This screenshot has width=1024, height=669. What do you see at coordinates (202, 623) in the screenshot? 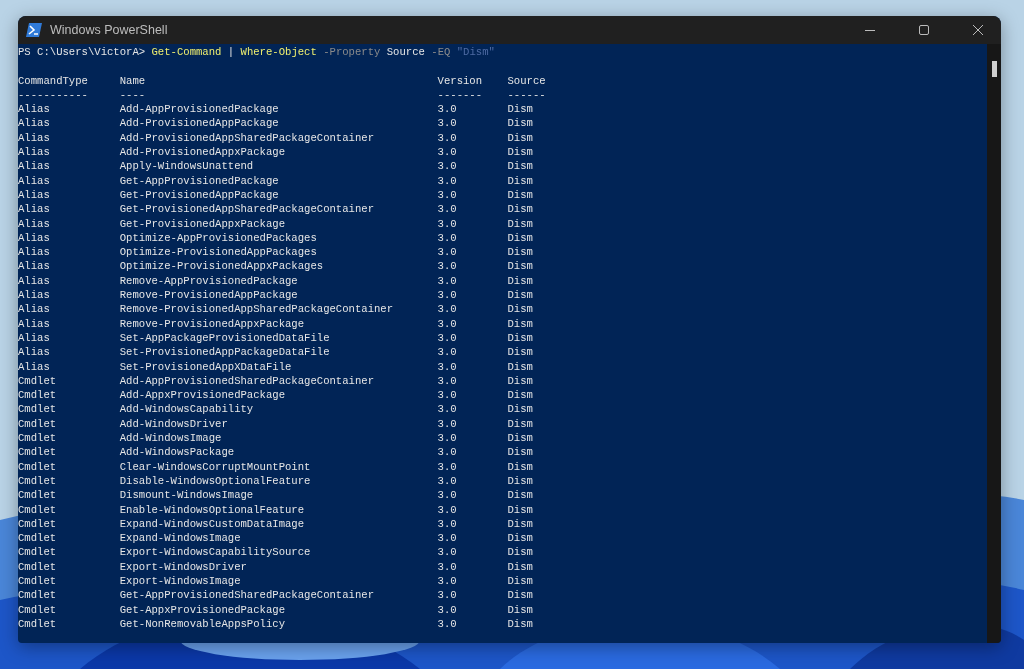
I see `table-cell: Get-NonRemovableAppsPolicy` at bounding box center [202, 623].